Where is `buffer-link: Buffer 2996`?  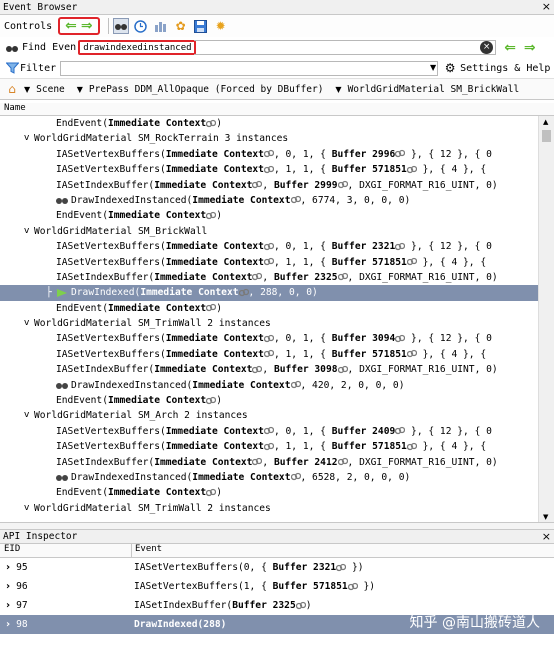 buffer-link: Buffer 2996 is located at coordinates (364, 154).